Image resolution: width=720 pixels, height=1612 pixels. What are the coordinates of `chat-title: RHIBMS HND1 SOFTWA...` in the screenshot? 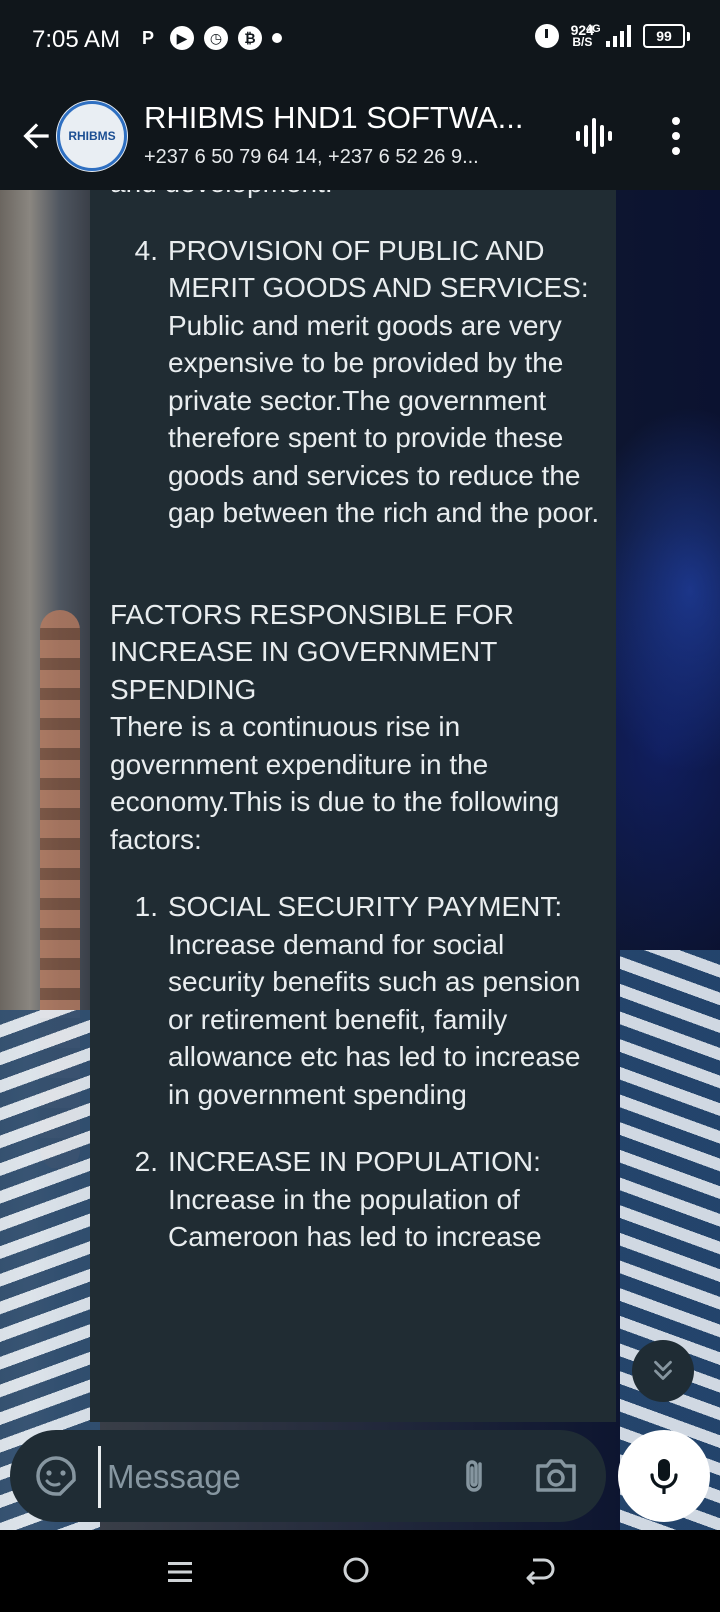 It's located at (344, 118).